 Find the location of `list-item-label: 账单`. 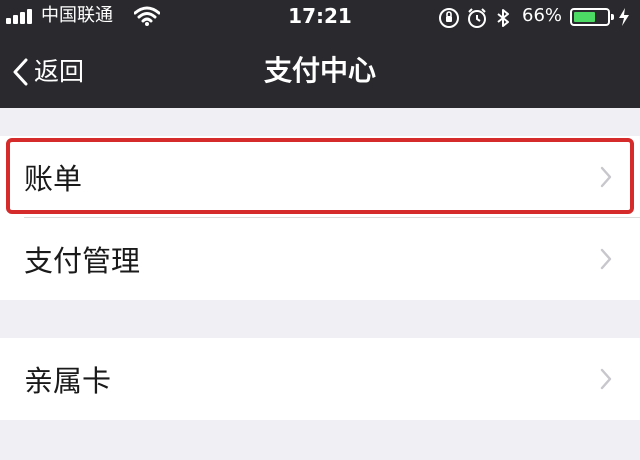

list-item-label: 账单 is located at coordinates (53, 179).